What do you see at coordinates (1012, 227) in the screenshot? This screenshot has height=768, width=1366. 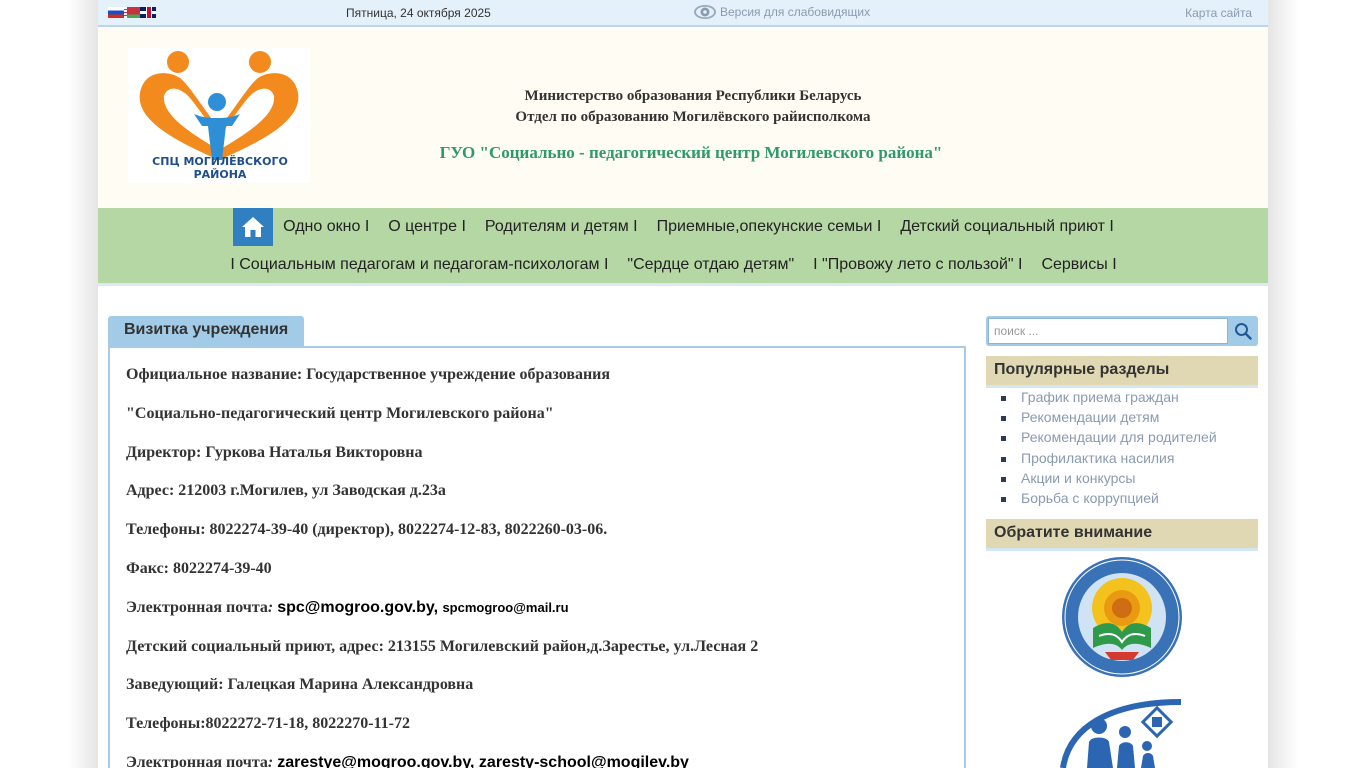 I see `nav-item-childrens-shelter: Детский социальный приют I` at bounding box center [1012, 227].